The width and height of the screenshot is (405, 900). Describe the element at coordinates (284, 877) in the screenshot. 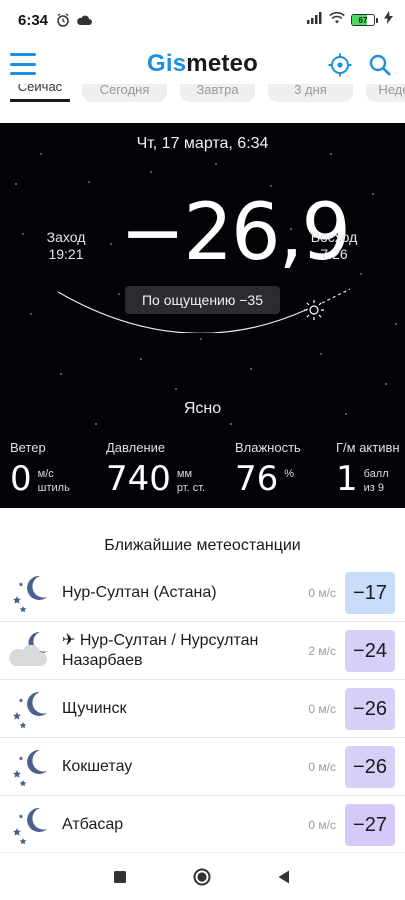

I see `back-icon` at that location.